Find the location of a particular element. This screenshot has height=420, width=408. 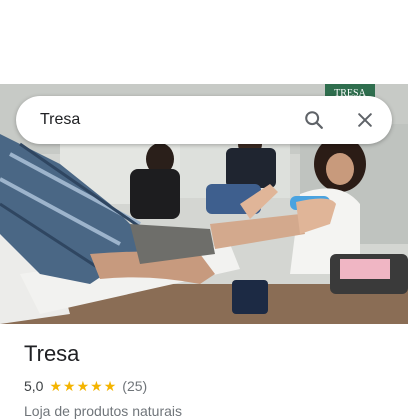

search-button is located at coordinates (314, 120).